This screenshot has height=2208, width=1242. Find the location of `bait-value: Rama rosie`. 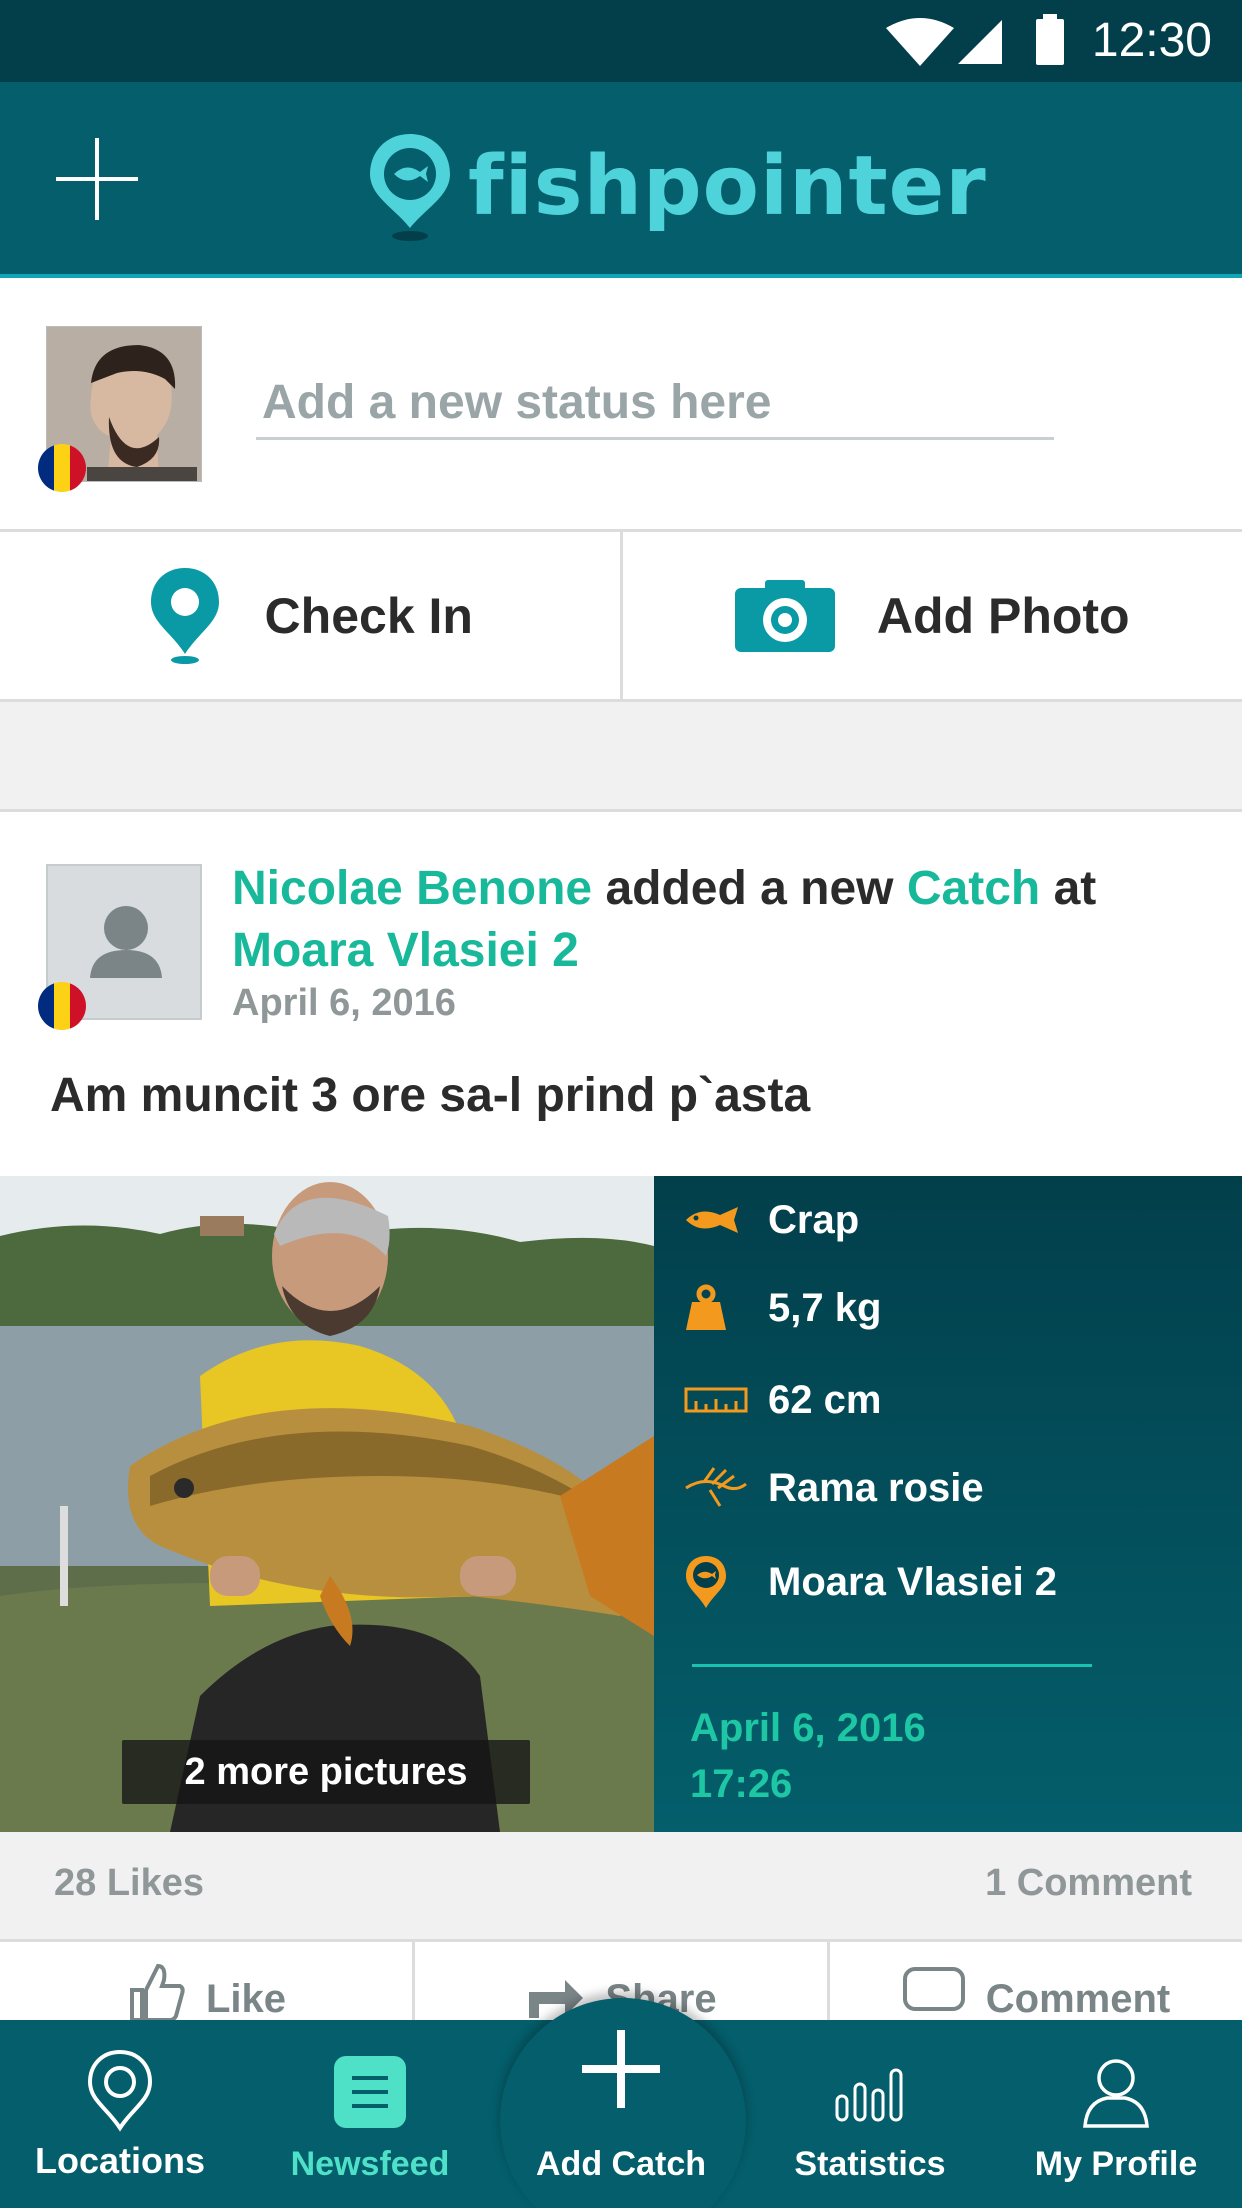

bait-value: Rama rosie is located at coordinates (876, 1487).